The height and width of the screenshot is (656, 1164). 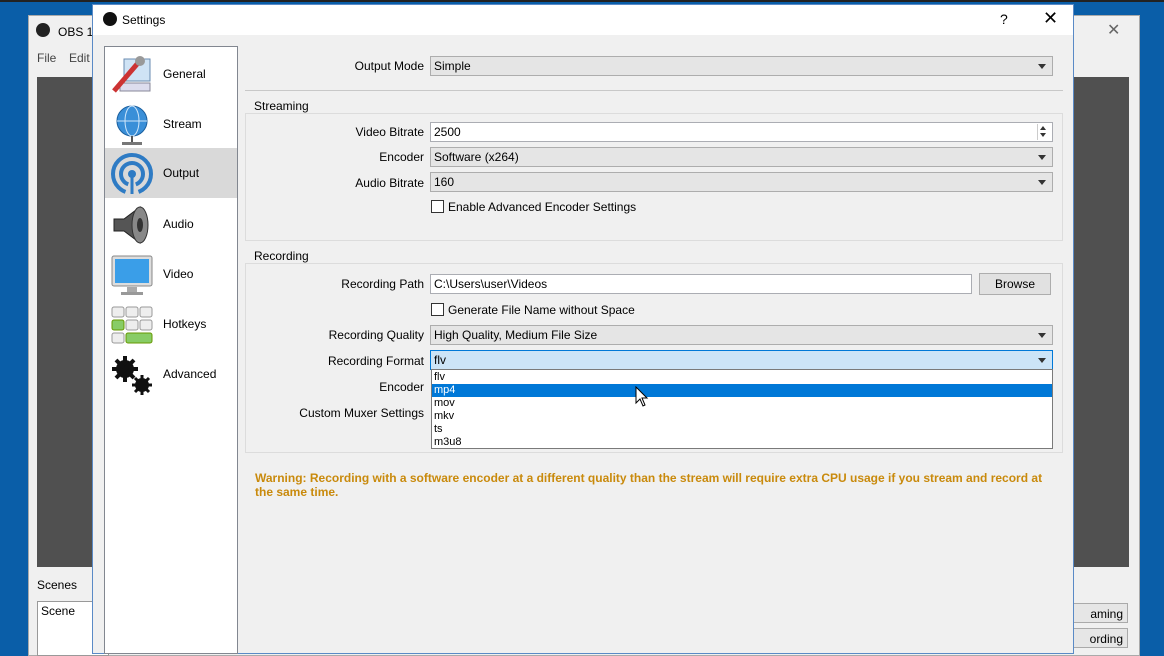 I want to click on sidebar-item-video: Video, so click(x=171, y=274).